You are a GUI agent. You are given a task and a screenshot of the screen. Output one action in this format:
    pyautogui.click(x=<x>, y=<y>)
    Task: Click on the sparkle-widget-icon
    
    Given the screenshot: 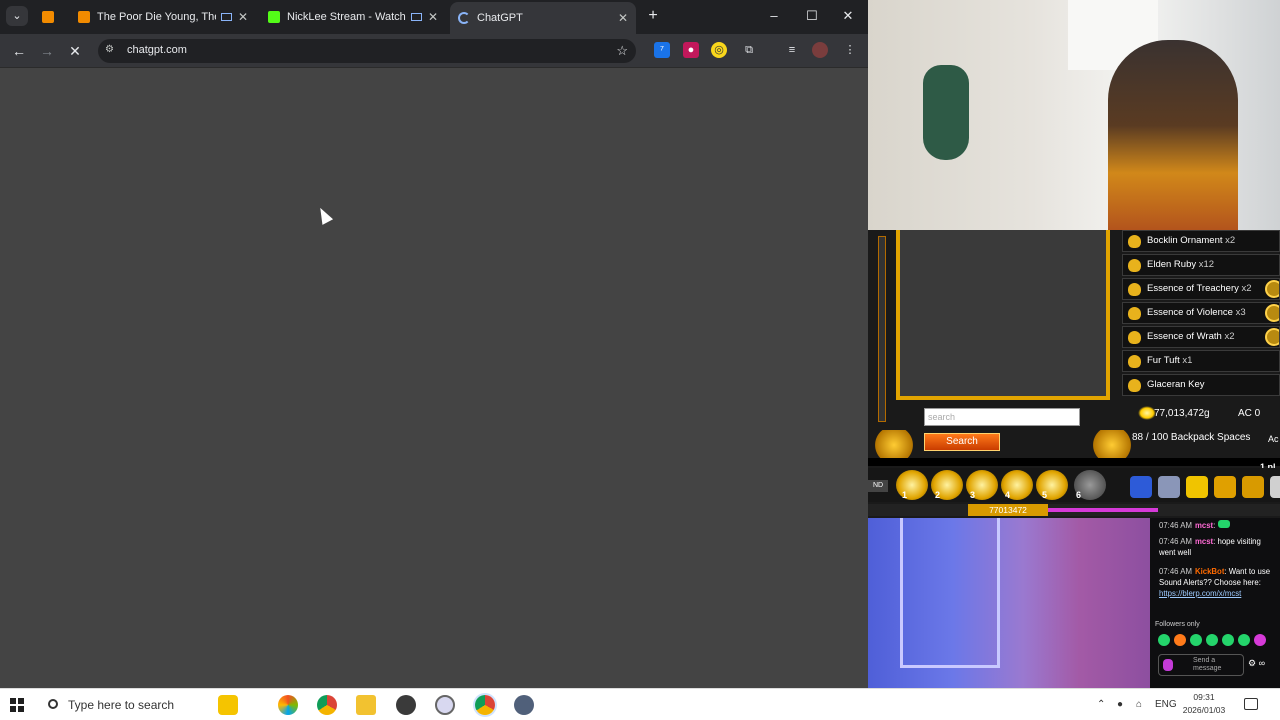 What is the action you would take?
    pyautogui.click(x=228, y=705)
    